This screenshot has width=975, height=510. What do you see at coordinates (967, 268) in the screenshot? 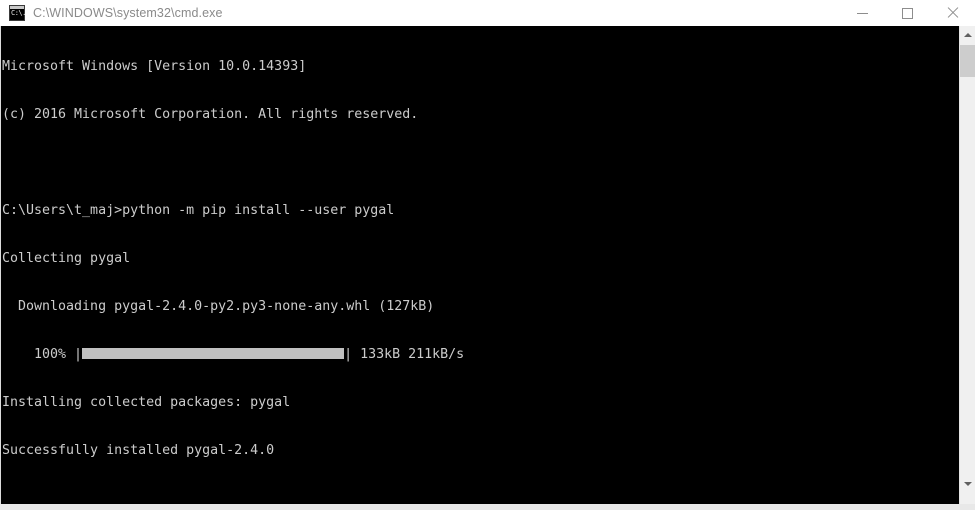
I see `vertical-scrollbar` at bounding box center [967, 268].